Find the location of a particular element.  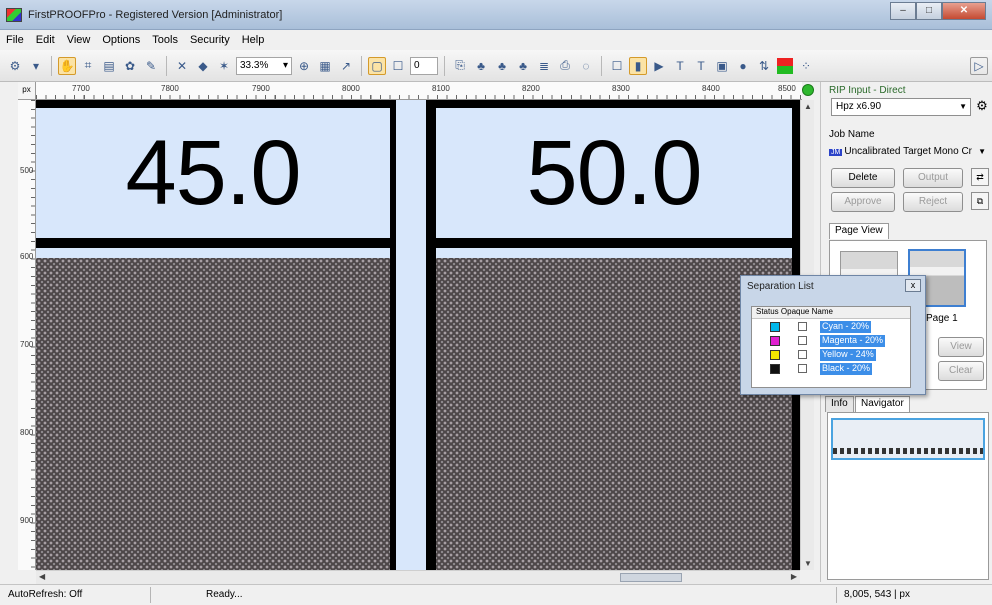

page-view-icon: ▢ is located at coordinates (377, 65).